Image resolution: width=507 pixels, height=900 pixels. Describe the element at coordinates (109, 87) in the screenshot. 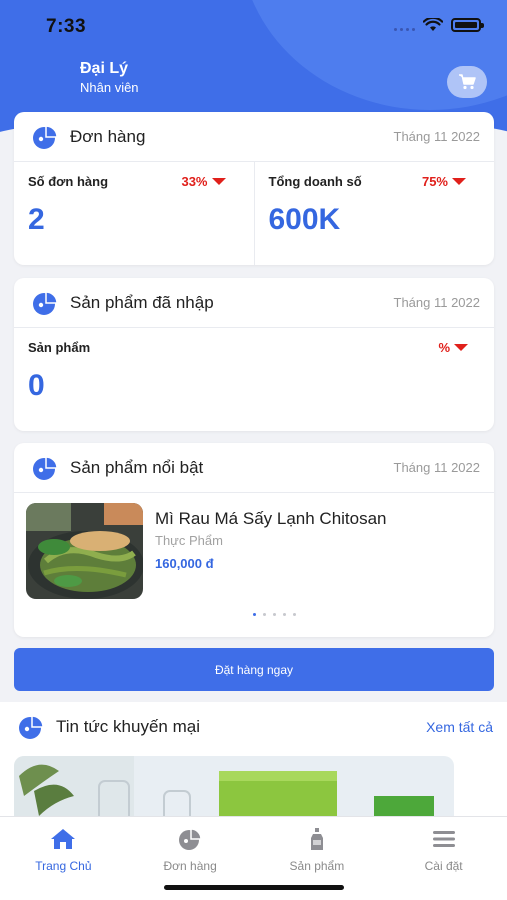

I see `user-role: Nhân viên` at that location.